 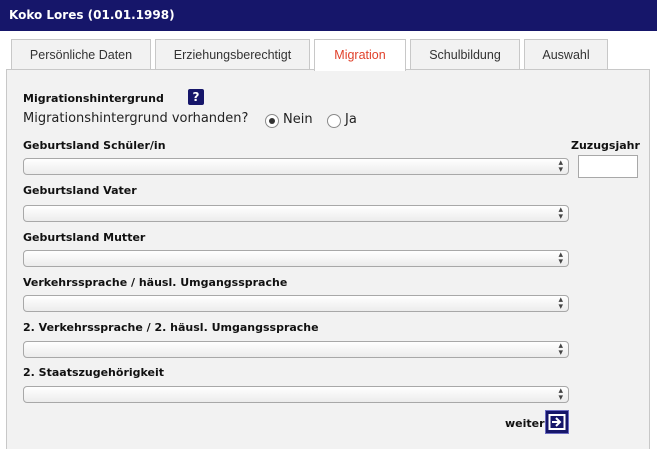 I want to click on weiter-button, so click(x=557, y=422).